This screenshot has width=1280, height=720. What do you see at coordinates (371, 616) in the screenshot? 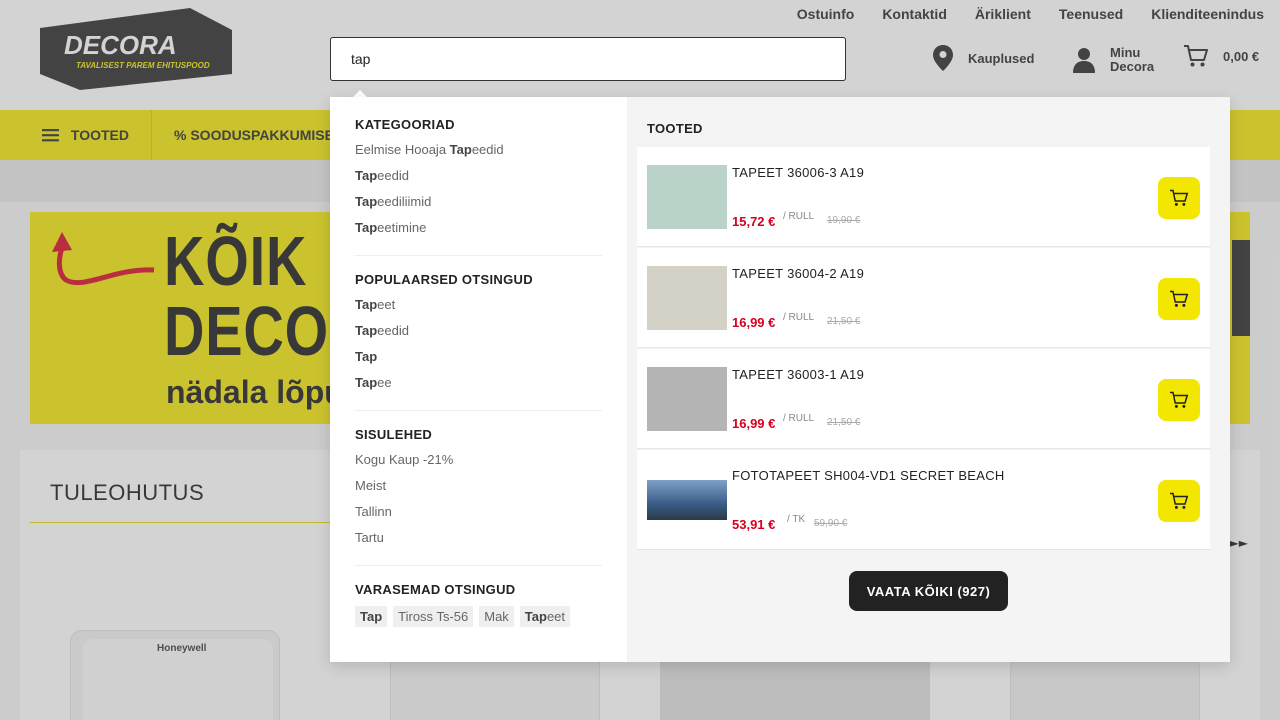
I see `previous-search-chip: Tap` at bounding box center [371, 616].